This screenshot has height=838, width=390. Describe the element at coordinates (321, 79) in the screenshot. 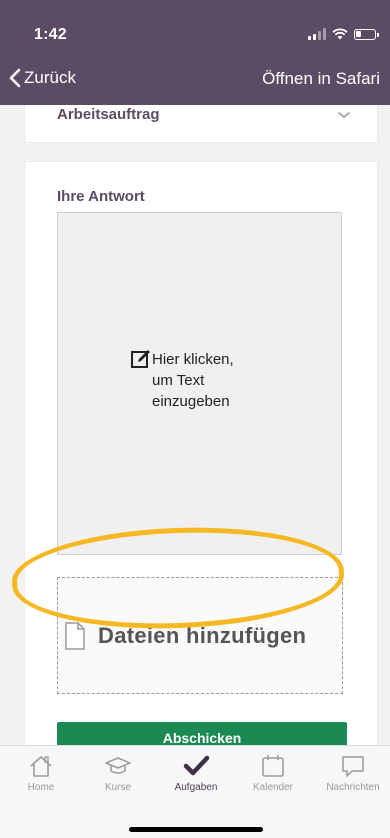

I see `open-in-safari-button: Öffnen in Safari` at that location.